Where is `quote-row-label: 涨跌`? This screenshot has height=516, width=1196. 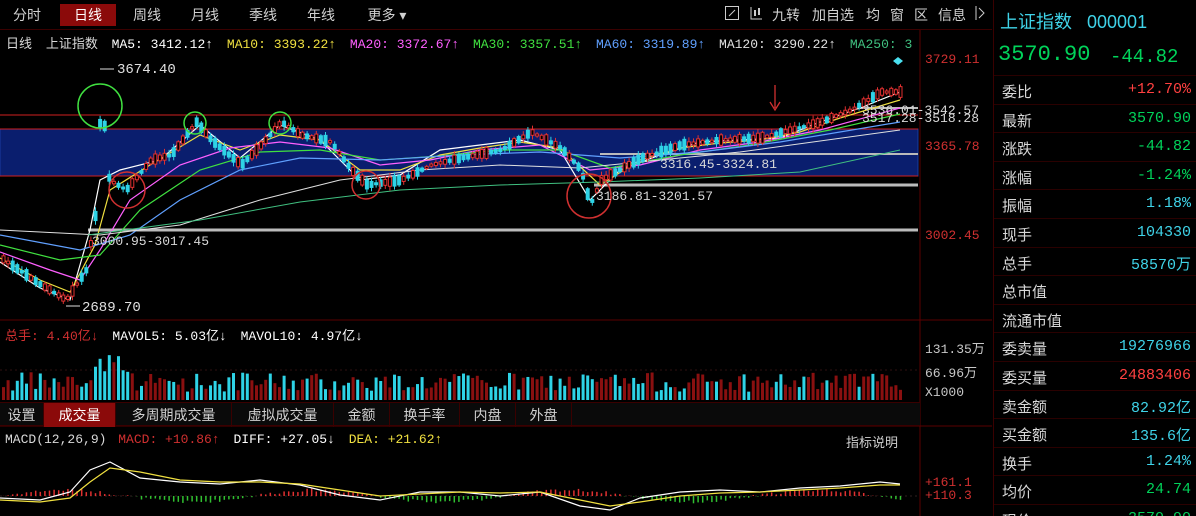
quote-row-label: 涨跌 is located at coordinates (1017, 150).